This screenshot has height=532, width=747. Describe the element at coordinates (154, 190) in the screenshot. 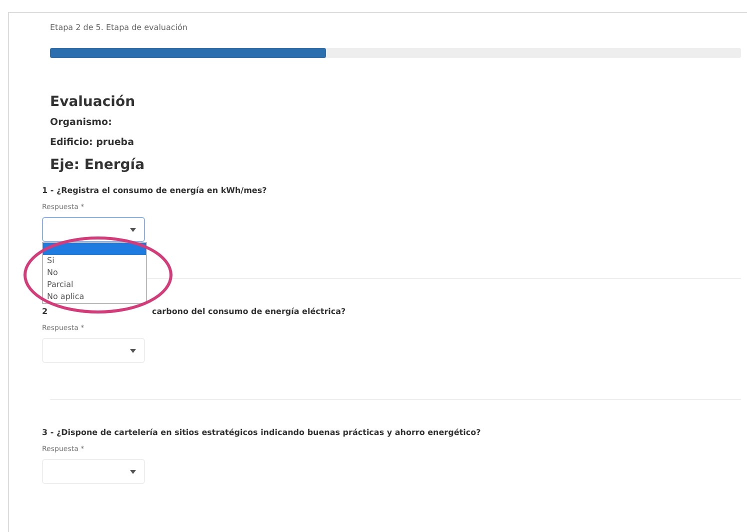

I see `question-text: 1 - ¿Registra el consumo de energía en kWh/mes?` at that location.